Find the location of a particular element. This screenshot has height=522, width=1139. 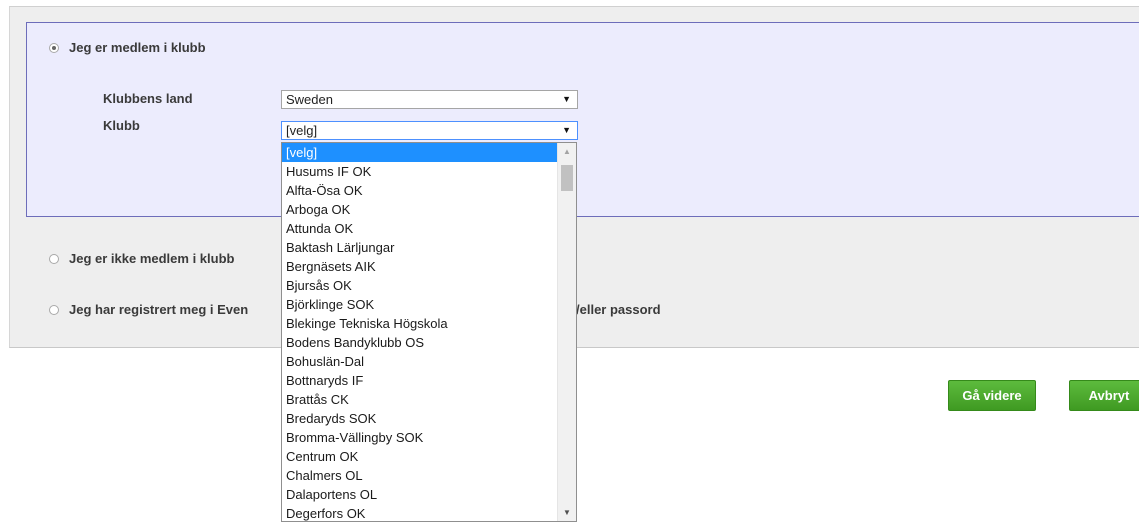

club-option: Bohuslän-Dal is located at coordinates (420, 361).